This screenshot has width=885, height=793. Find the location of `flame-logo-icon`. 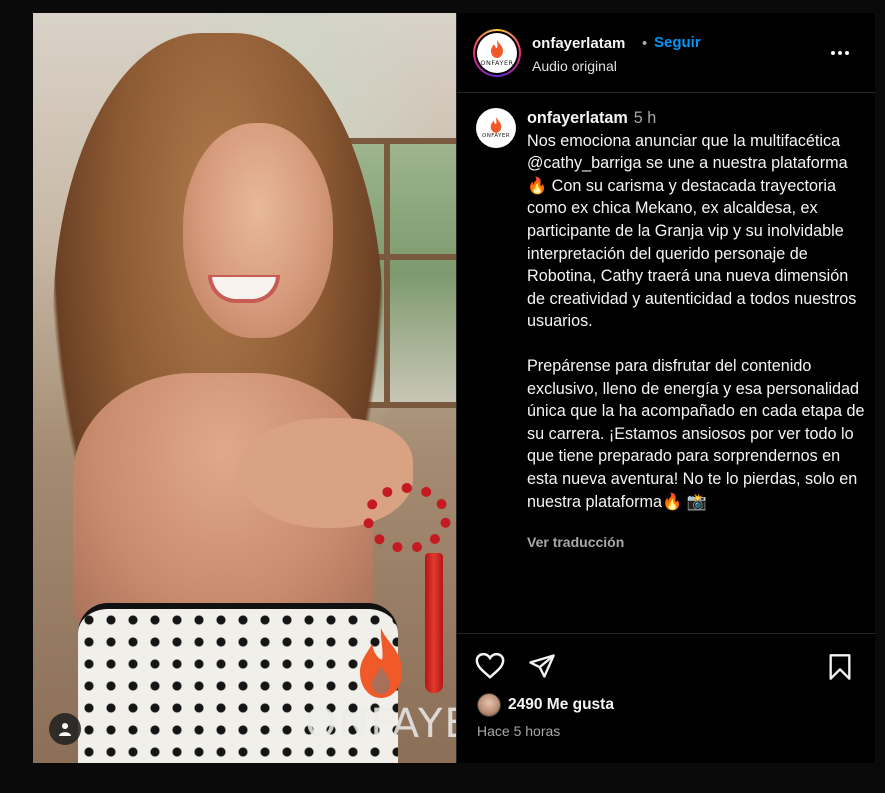

flame-logo-icon is located at coordinates (381, 663).